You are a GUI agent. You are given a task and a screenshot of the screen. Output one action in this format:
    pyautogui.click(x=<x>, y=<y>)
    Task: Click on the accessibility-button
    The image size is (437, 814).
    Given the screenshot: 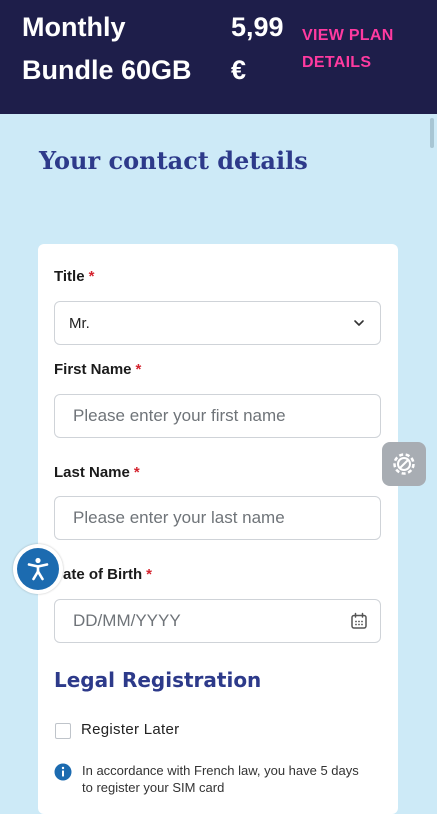 What is the action you would take?
    pyautogui.click(x=38, y=569)
    